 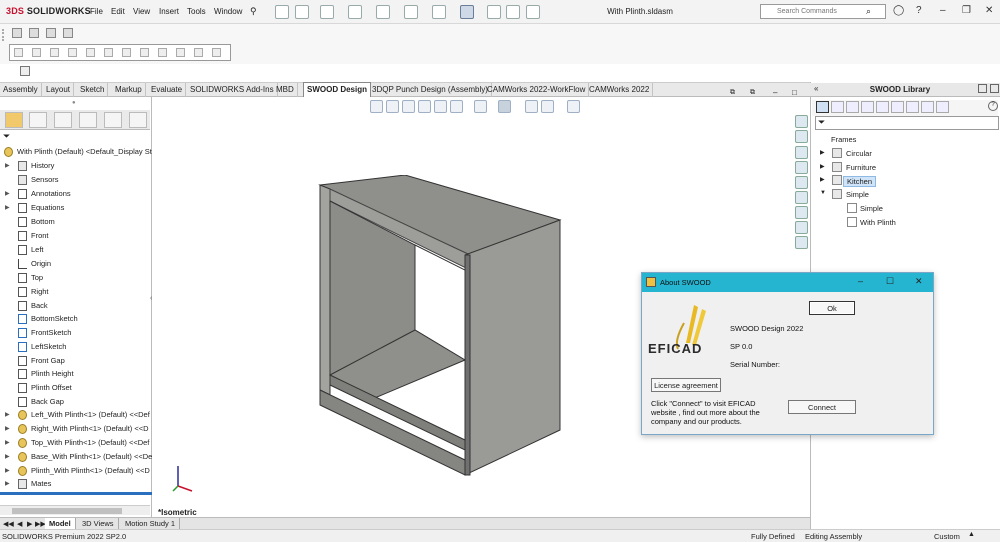 I want to click on nav-prev-icon: ◀, so click(x=19, y=524).